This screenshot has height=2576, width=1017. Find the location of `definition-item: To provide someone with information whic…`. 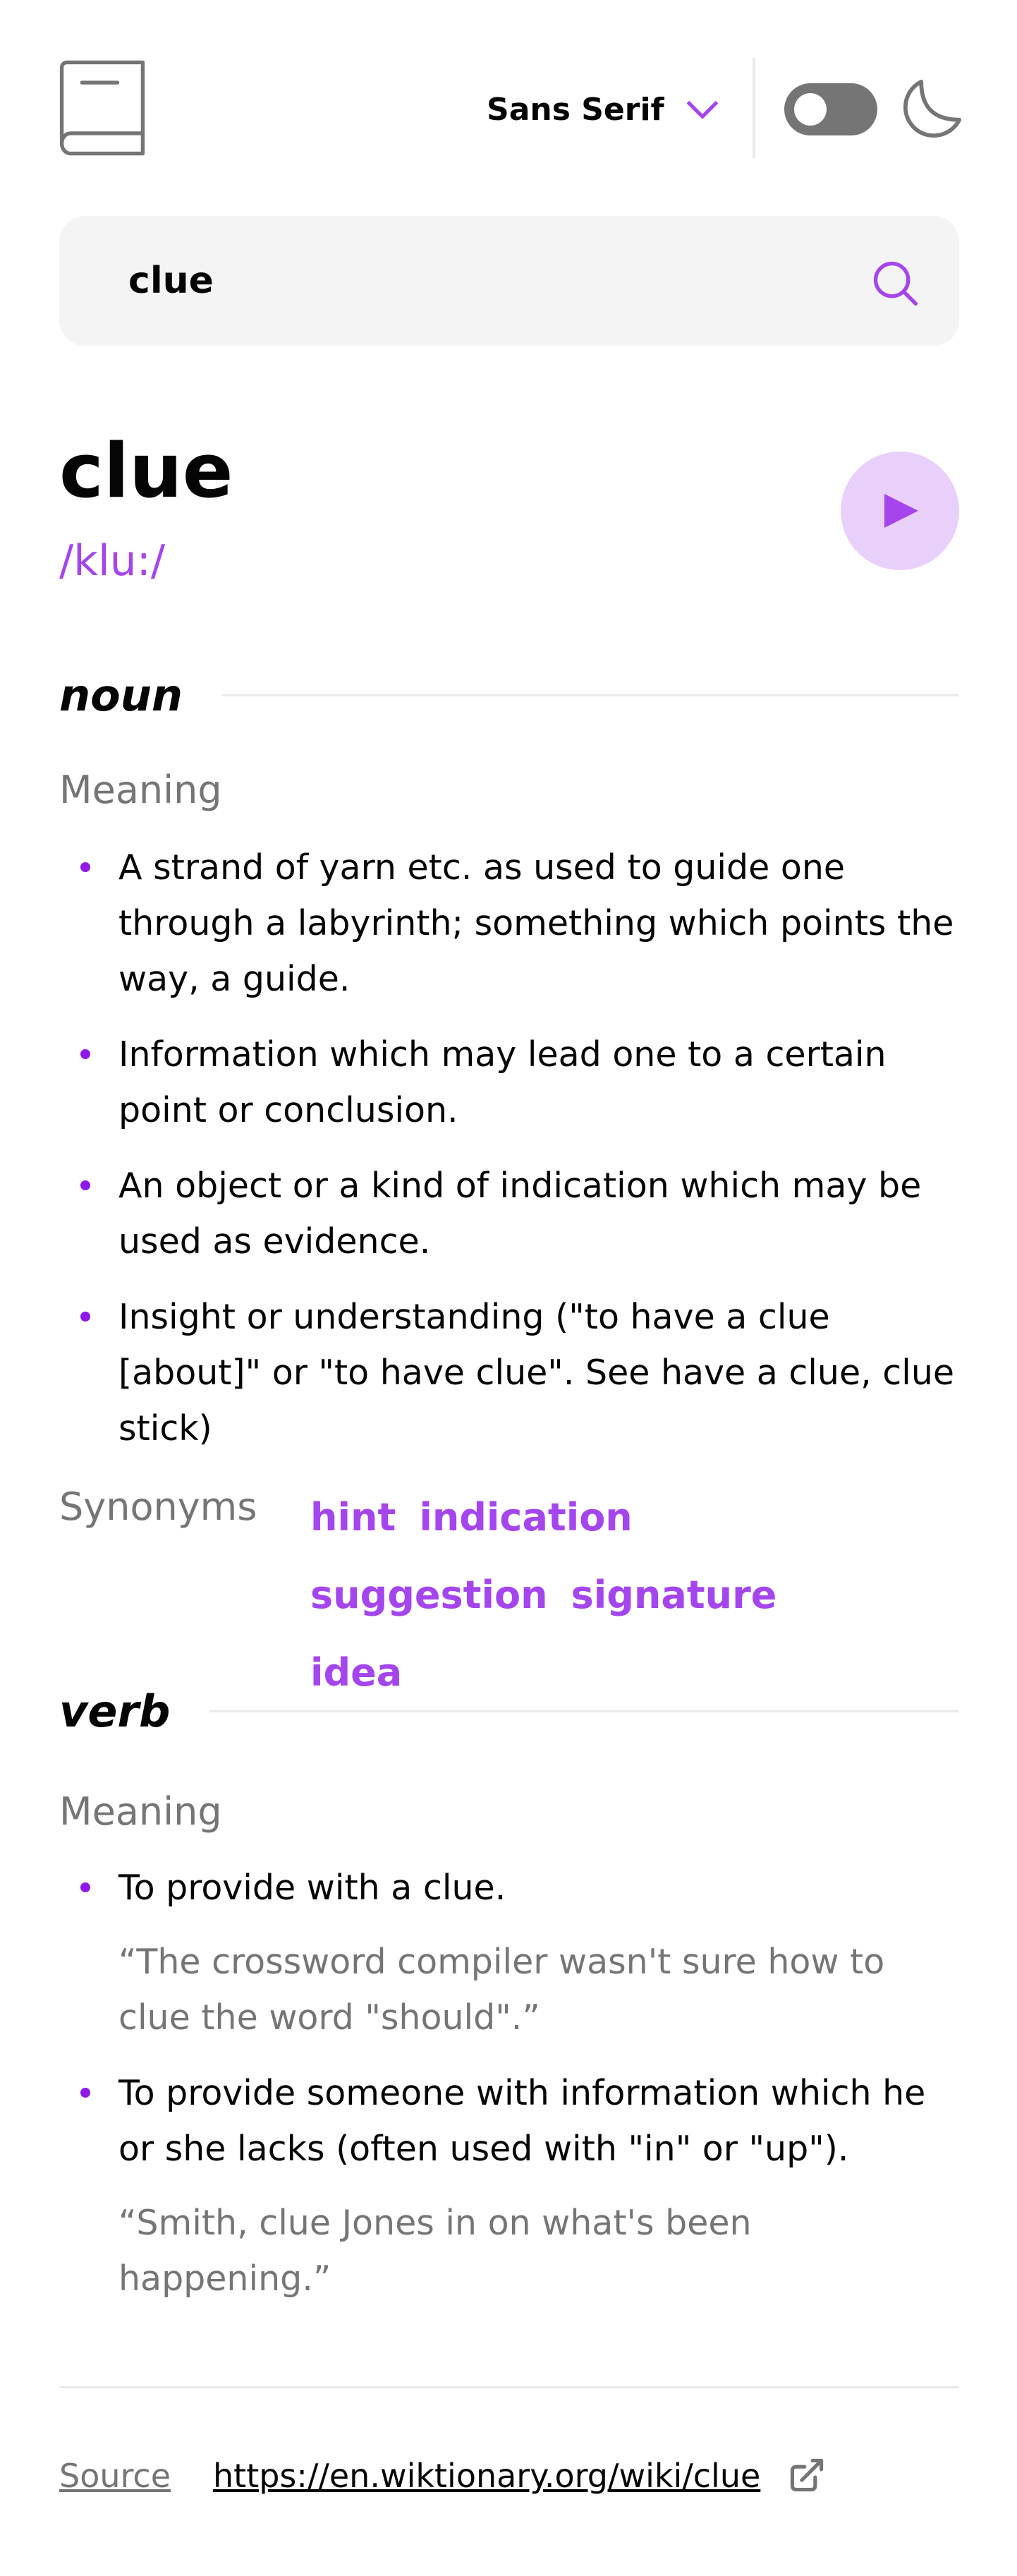

definition-item: To provide someone with information whic… is located at coordinates (509, 2121).